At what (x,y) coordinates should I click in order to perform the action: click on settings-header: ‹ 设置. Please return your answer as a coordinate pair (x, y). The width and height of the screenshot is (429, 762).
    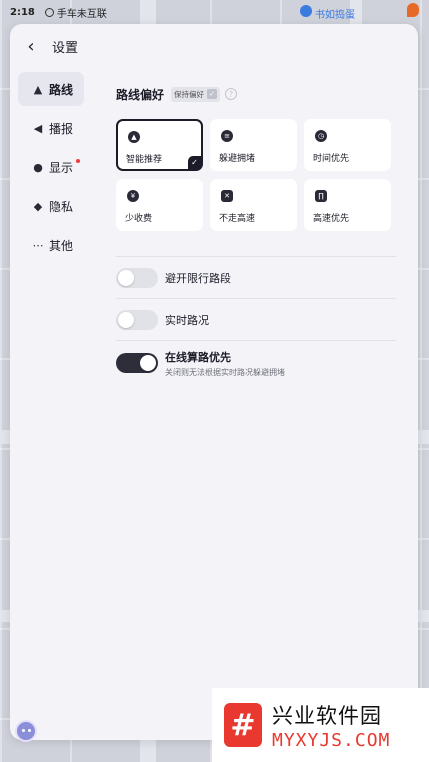
    Looking at the image, I should click on (214, 46).